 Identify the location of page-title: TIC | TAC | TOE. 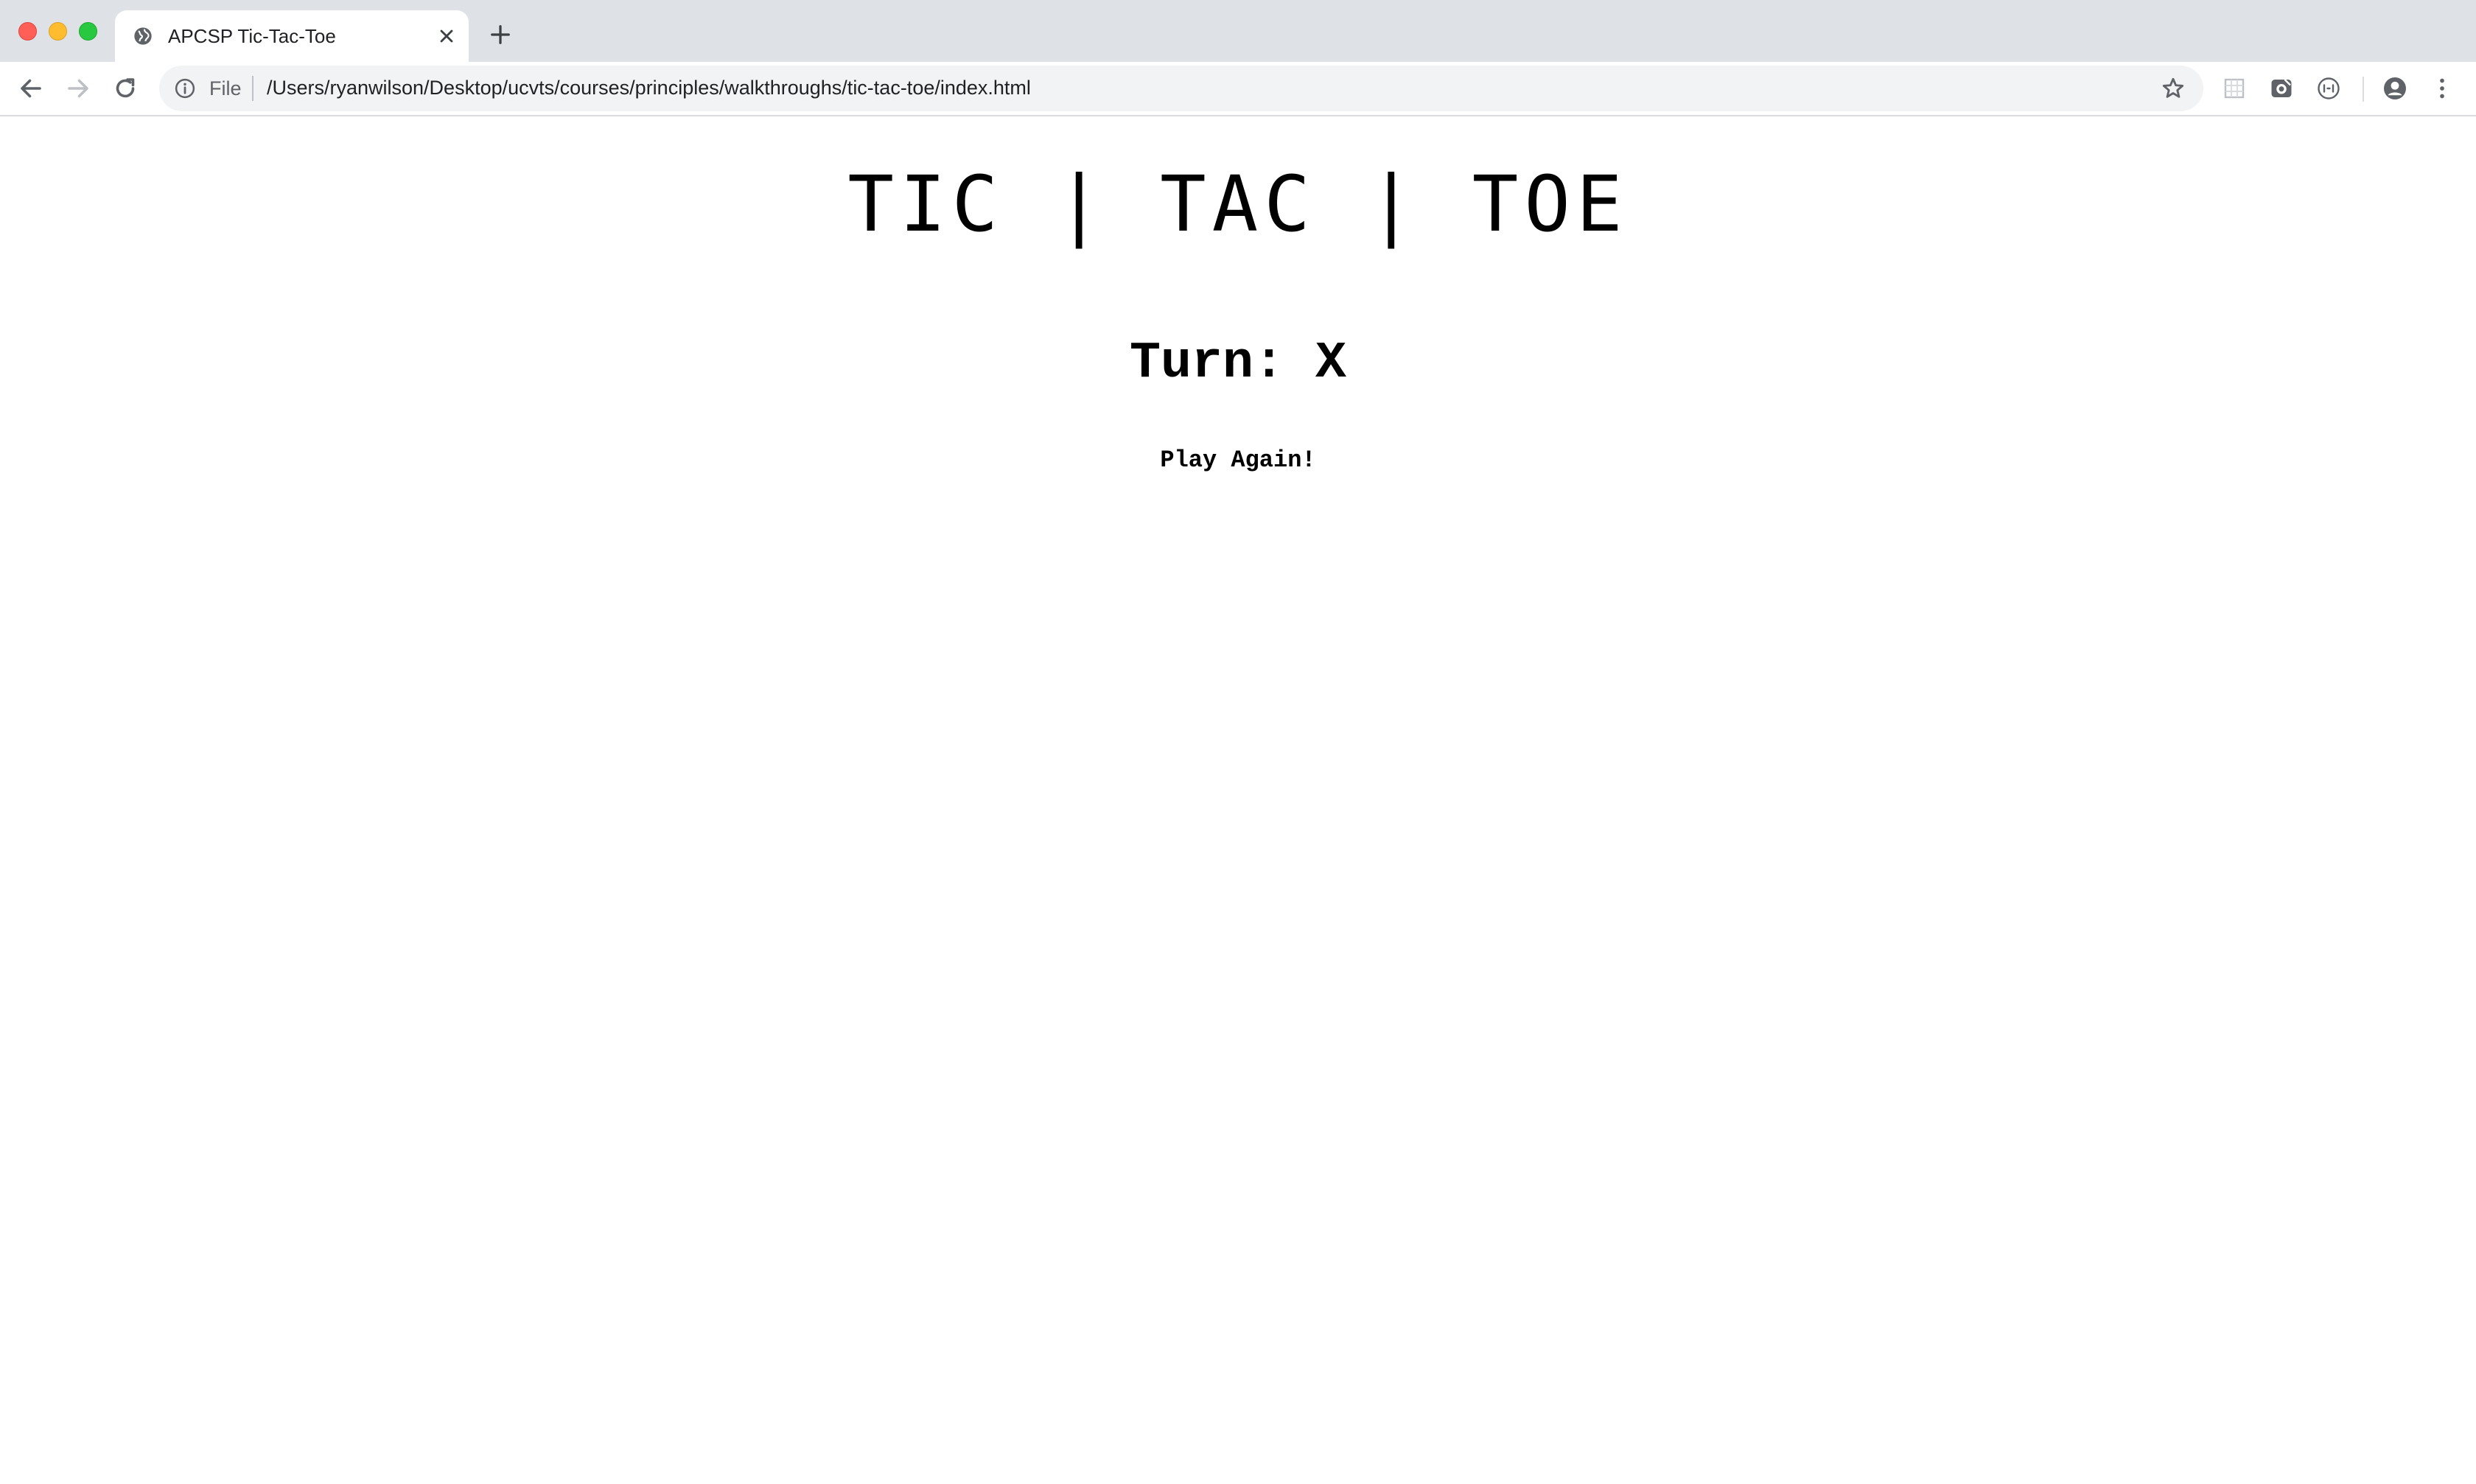
(1238, 204).